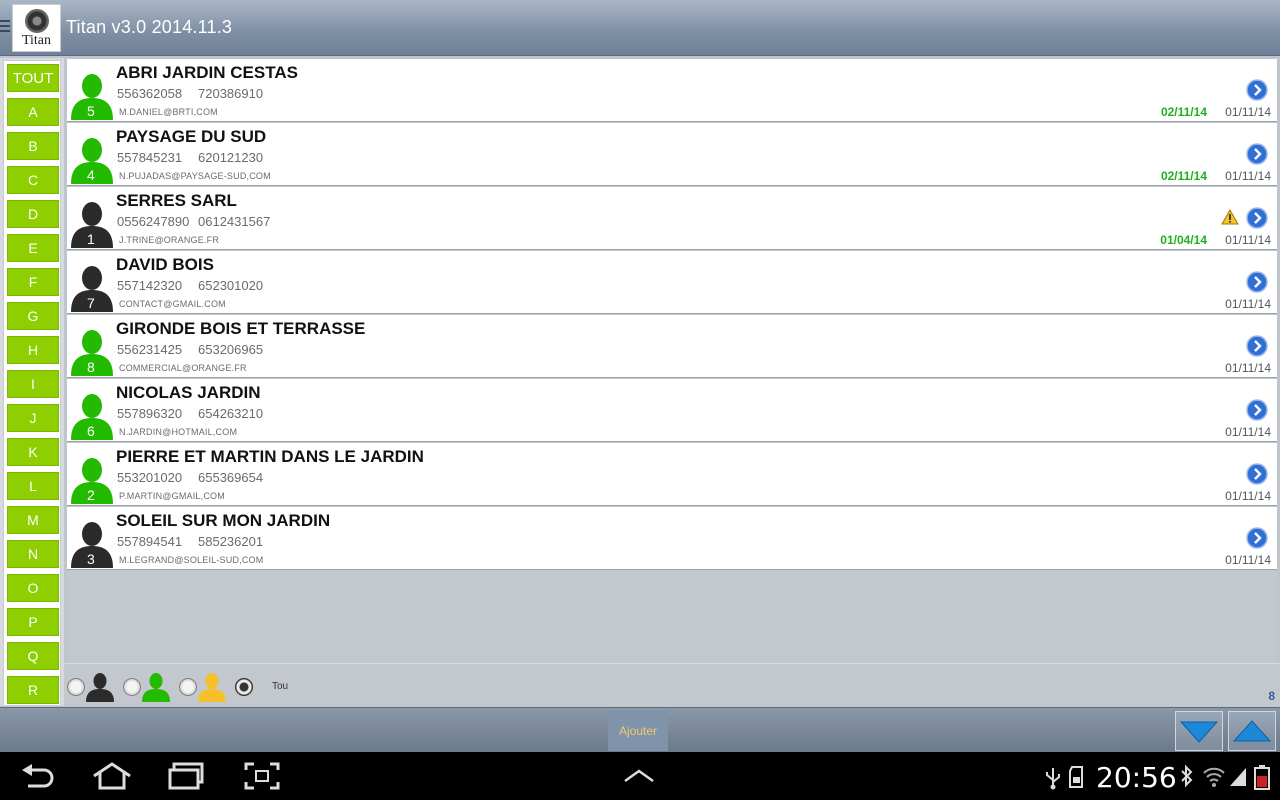 The image size is (1280, 800). I want to click on scroll-up-button, so click(1252, 731).